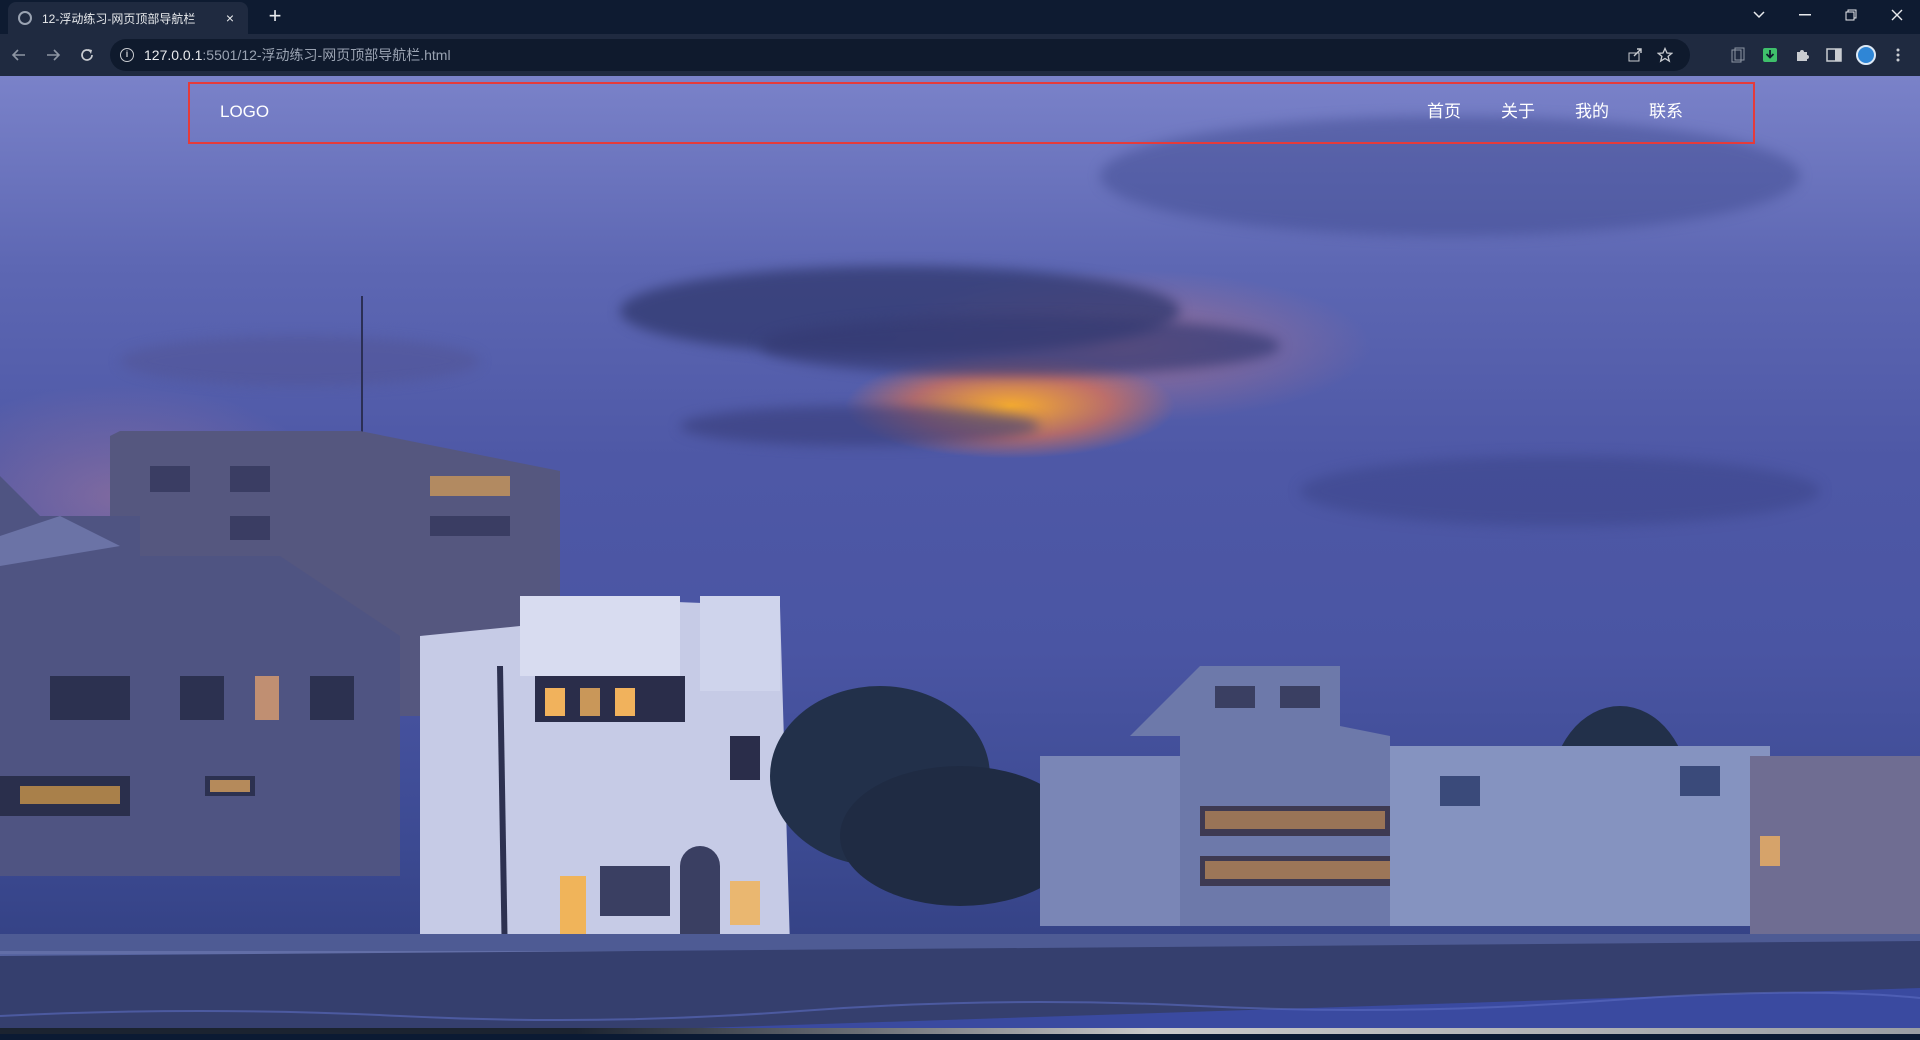  I want to click on side-panel-icon, so click(1834, 55).